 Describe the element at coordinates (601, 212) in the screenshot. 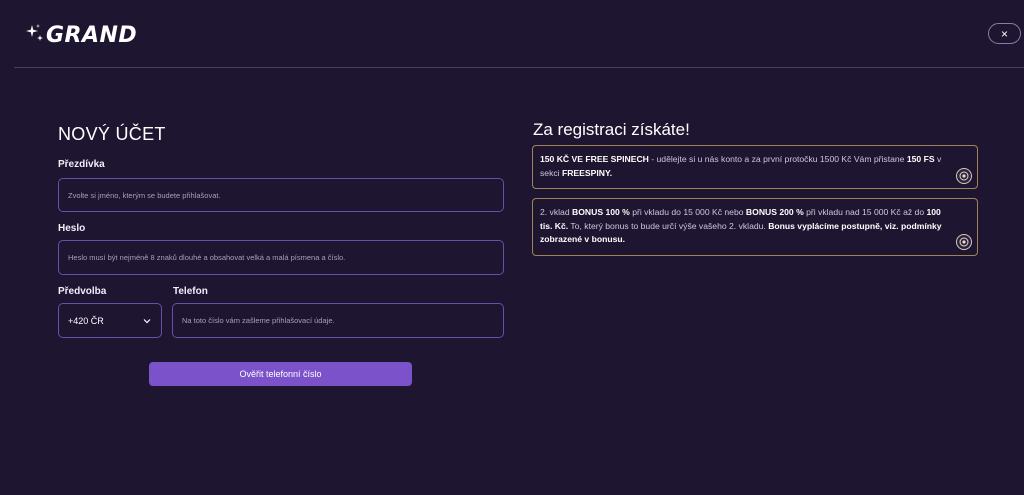

I see `bonus-card-deposit-bonus-100: BONUS 100 %` at that location.